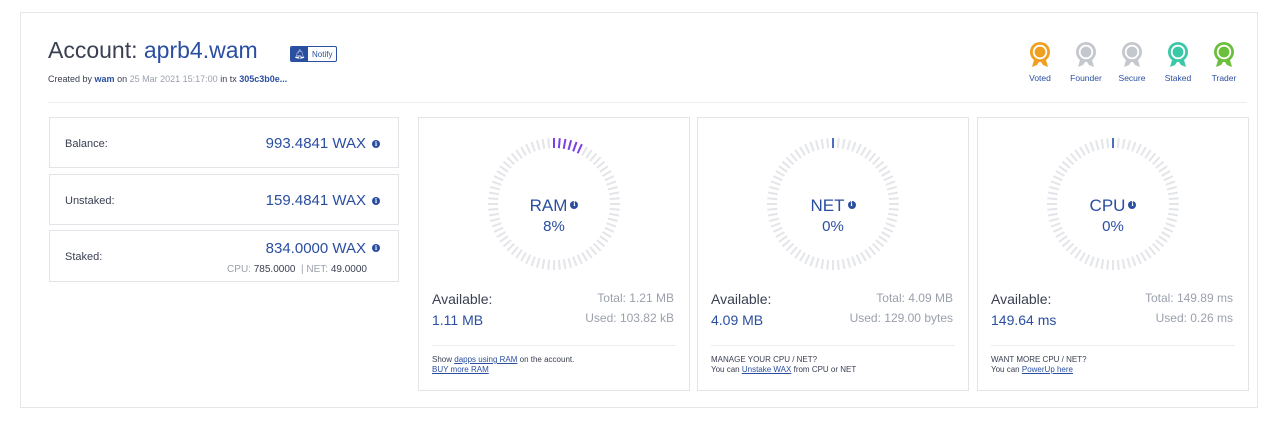 The height and width of the screenshot is (422, 1280). Describe the element at coordinates (767, 369) in the screenshot. I see `unstake-wax-link: Unstake WAX` at that location.